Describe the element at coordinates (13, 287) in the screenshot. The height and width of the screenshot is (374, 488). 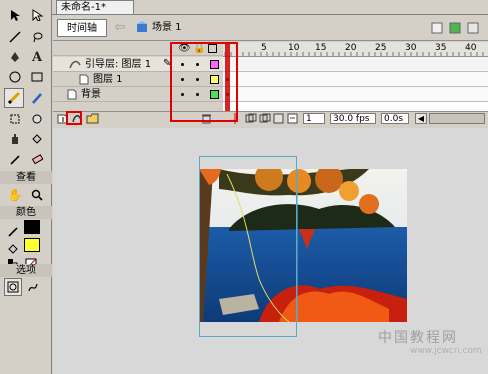
I see `snap-magnet-icon` at that location.